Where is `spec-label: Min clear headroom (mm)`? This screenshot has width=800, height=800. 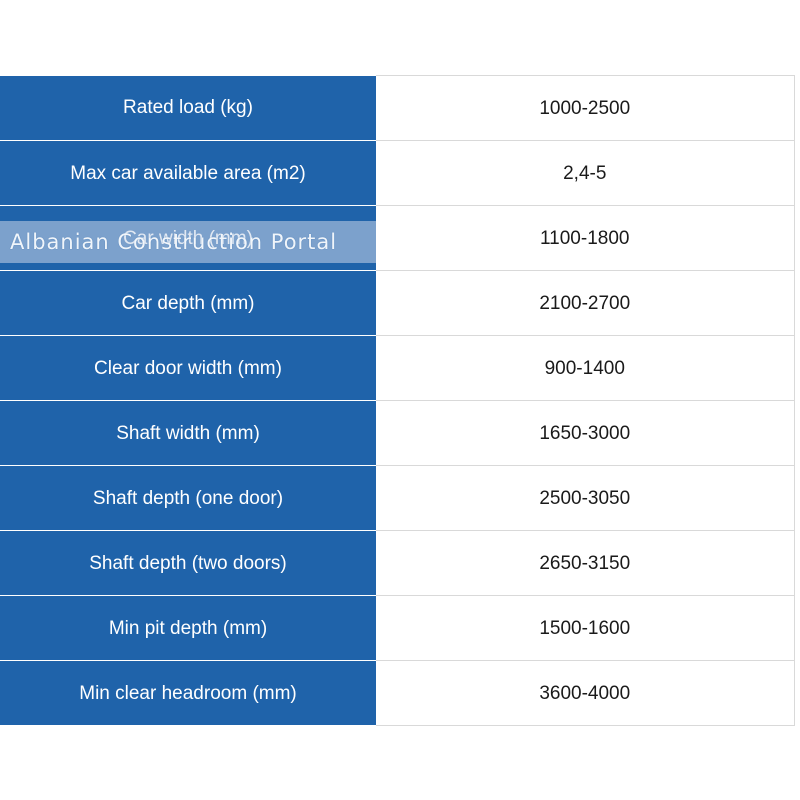
spec-label: Min clear headroom (mm) is located at coordinates (188, 693).